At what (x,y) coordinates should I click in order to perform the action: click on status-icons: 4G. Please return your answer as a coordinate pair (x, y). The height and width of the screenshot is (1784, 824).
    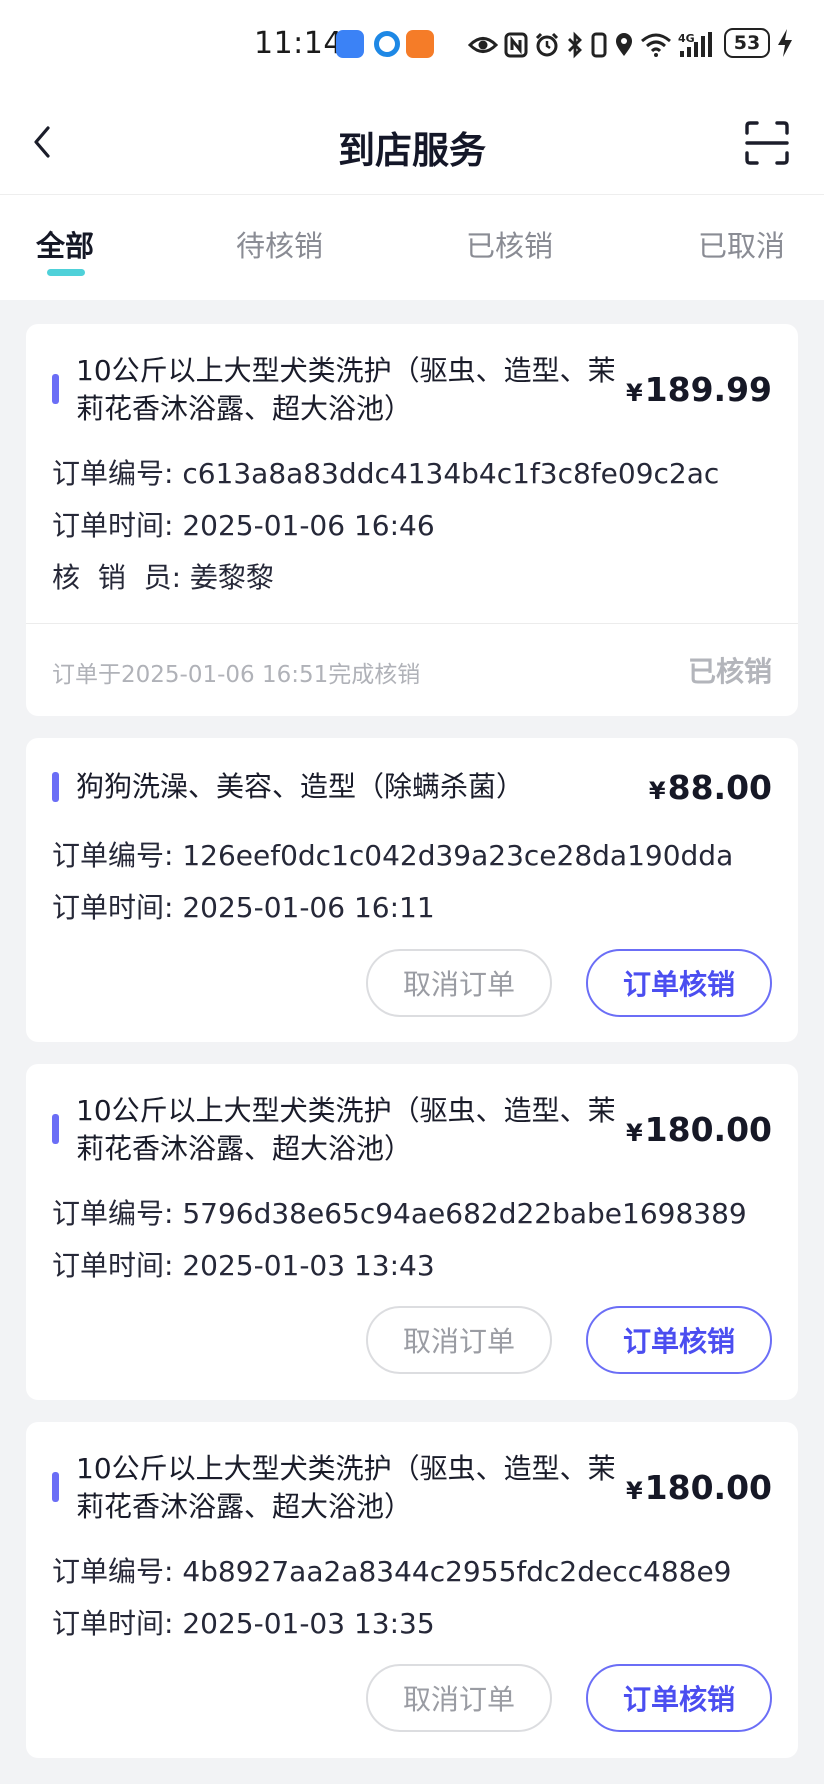
    Looking at the image, I should click on (591, 45).